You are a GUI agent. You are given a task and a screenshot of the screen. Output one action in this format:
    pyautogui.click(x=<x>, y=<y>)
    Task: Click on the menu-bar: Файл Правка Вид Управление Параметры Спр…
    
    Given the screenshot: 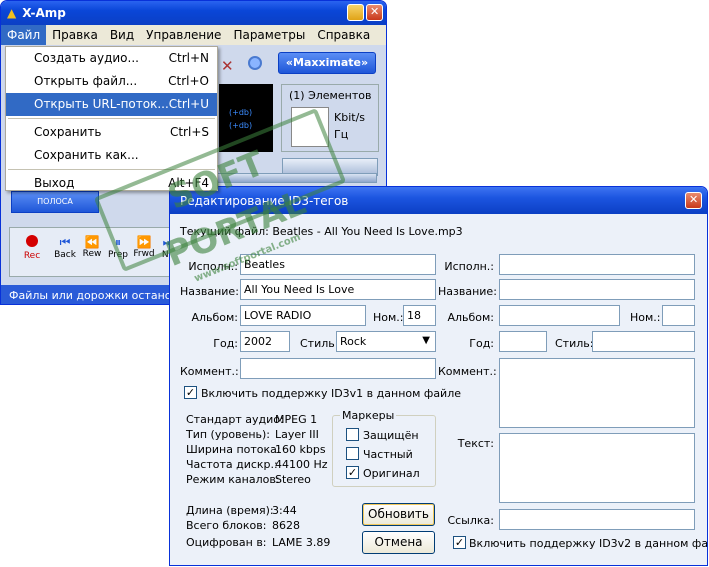 What is the action you would take?
    pyautogui.click(x=193, y=35)
    